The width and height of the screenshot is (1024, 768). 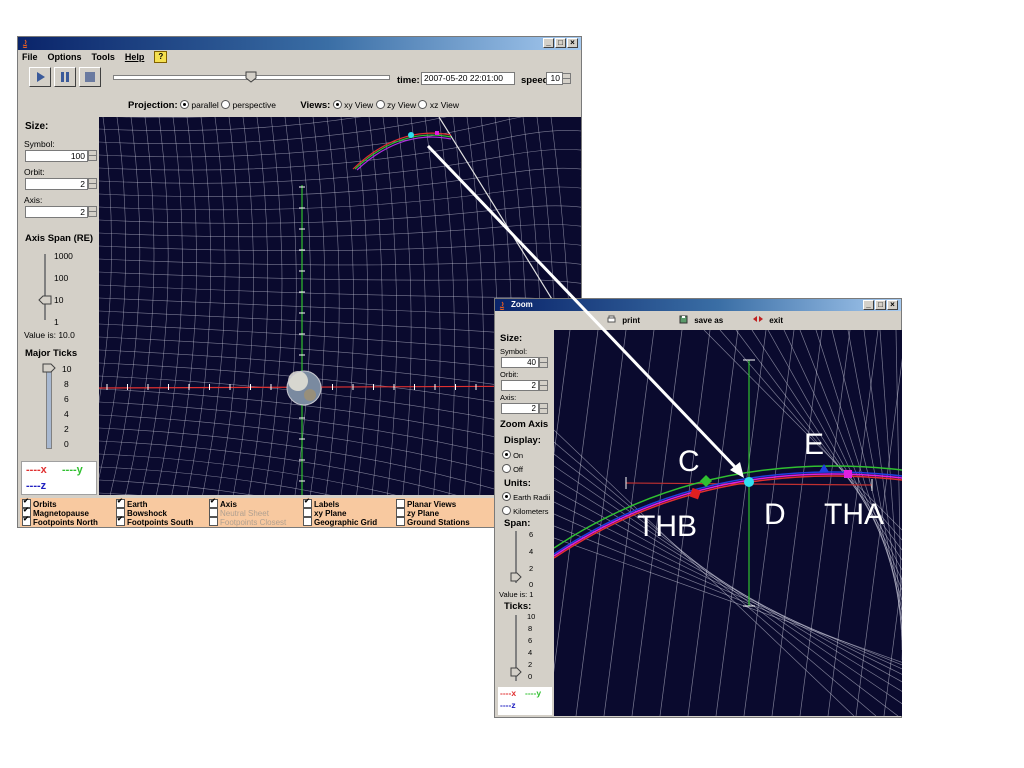 I want to click on label-tha: THA, so click(x=854, y=514).